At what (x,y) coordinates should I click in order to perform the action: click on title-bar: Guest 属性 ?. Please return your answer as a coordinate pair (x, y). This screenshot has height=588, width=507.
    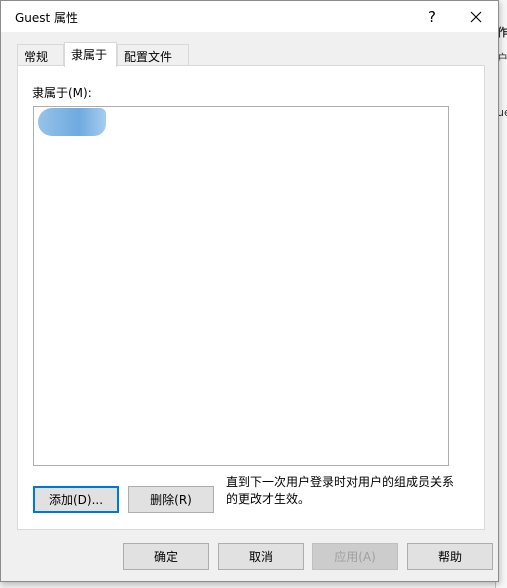
    Looking at the image, I should click on (249, 16).